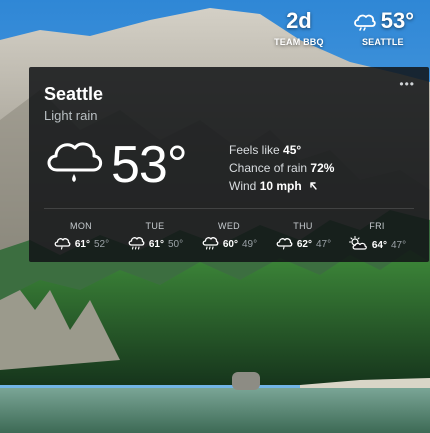 This screenshot has width=430, height=433. What do you see at coordinates (299, 42) in the screenshot?
I see `todo-countdown-label: TEAM BBQ` at bounding box center [299, 42].